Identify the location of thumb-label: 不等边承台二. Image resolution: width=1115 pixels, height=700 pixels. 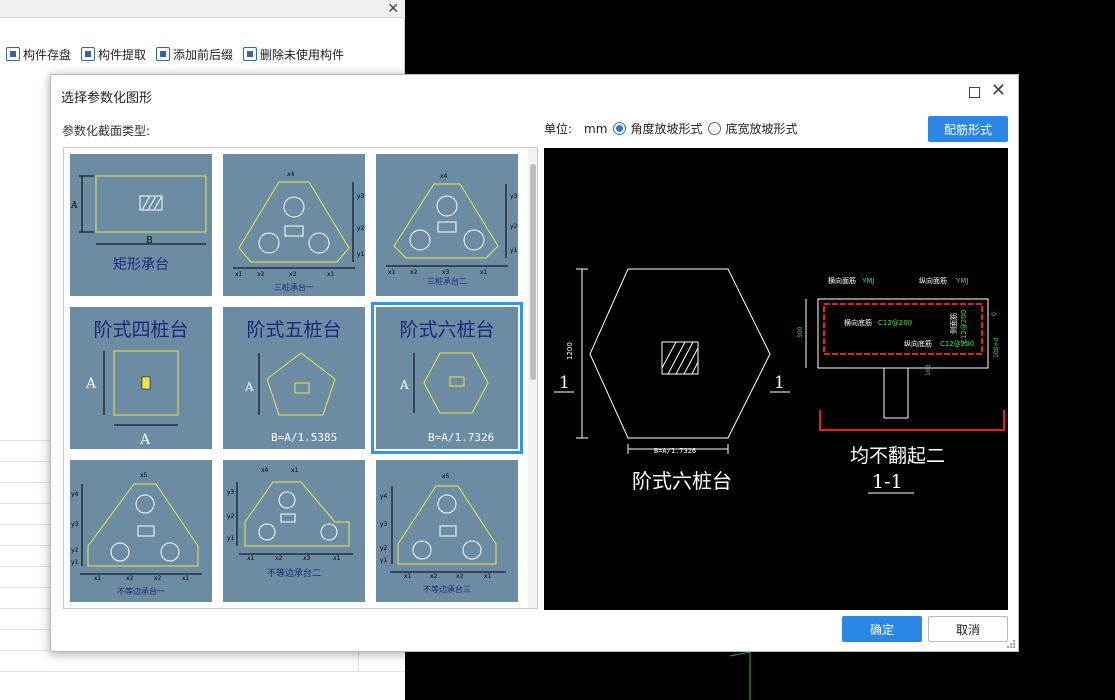
(293, 574).